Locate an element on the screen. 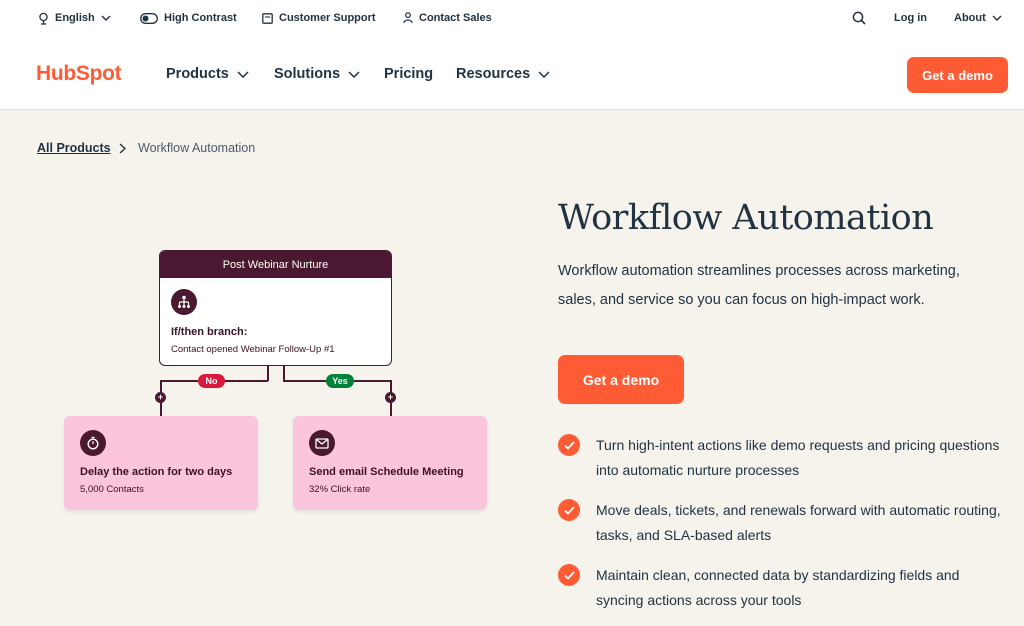 The image size is (1024, 626). about-menu: About is located at coordinates (978, 18).